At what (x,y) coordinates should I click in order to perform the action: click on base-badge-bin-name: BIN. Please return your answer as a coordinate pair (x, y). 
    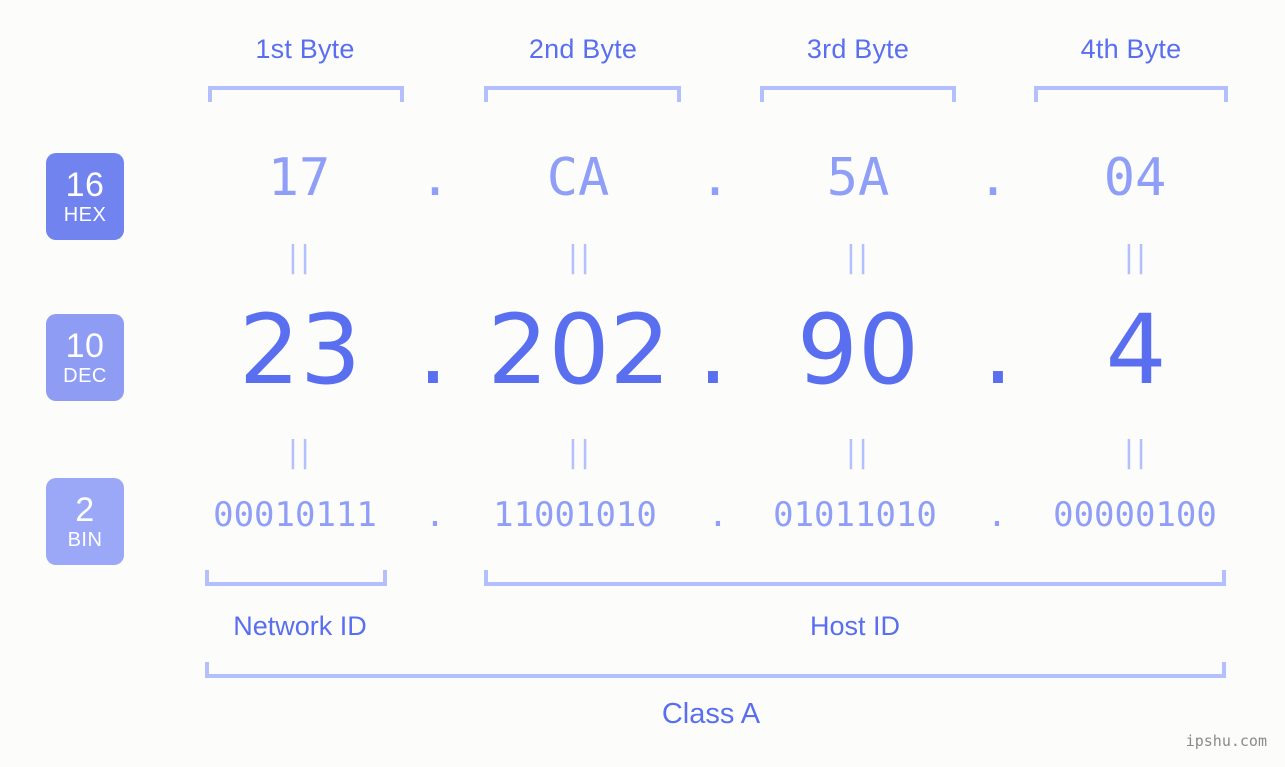
    Looking at the image, I should click on (85, 540).